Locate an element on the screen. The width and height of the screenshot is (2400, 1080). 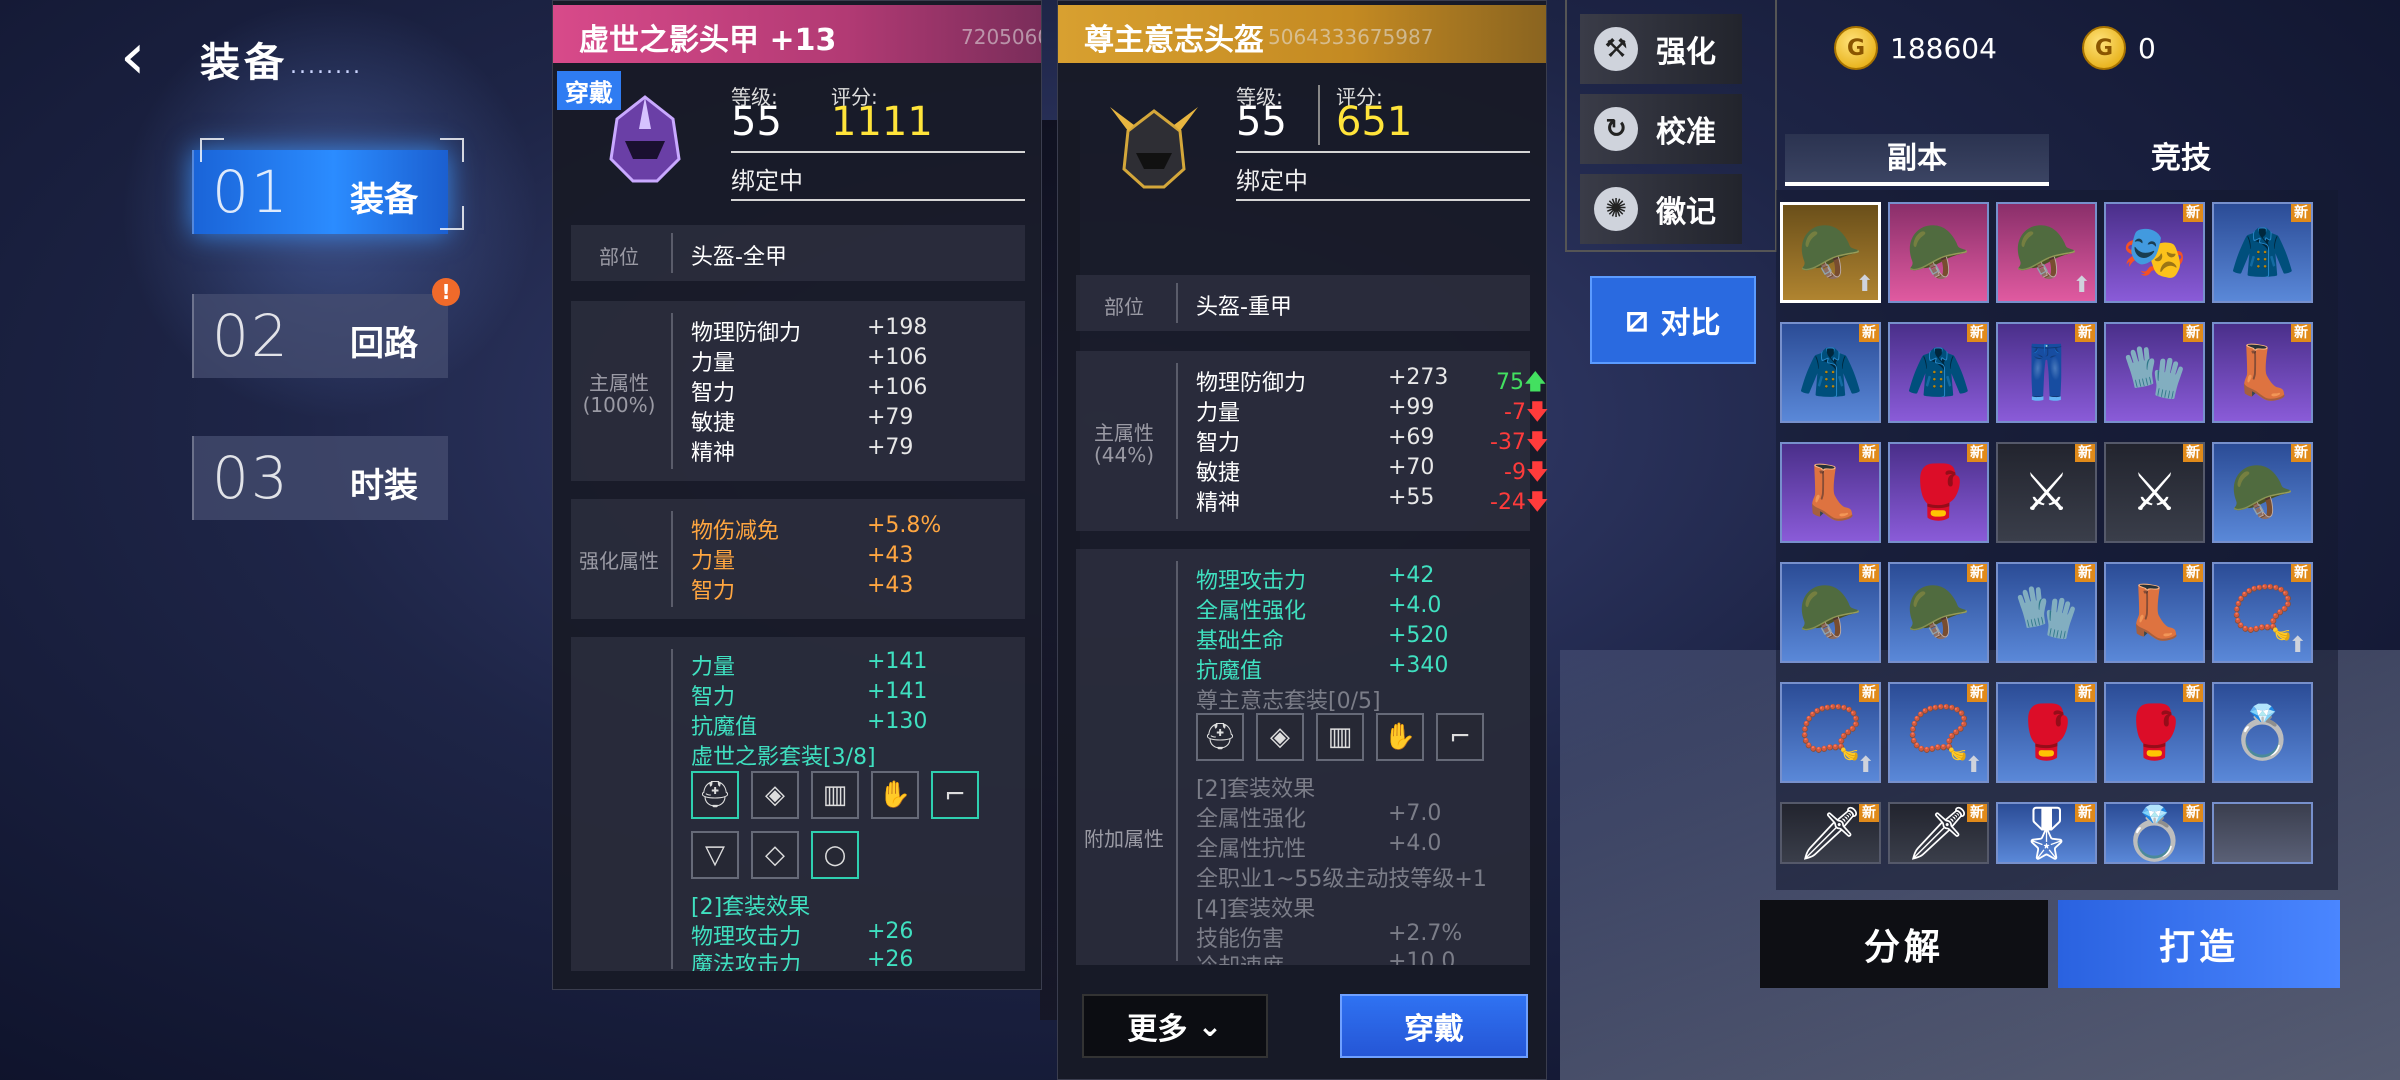
more-button: 更多 ⌄ is located at coordinates (1175, 1026).